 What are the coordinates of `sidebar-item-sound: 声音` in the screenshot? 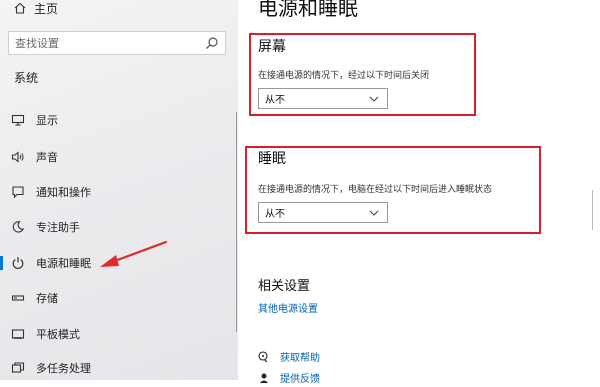 It's located at (118, 157).